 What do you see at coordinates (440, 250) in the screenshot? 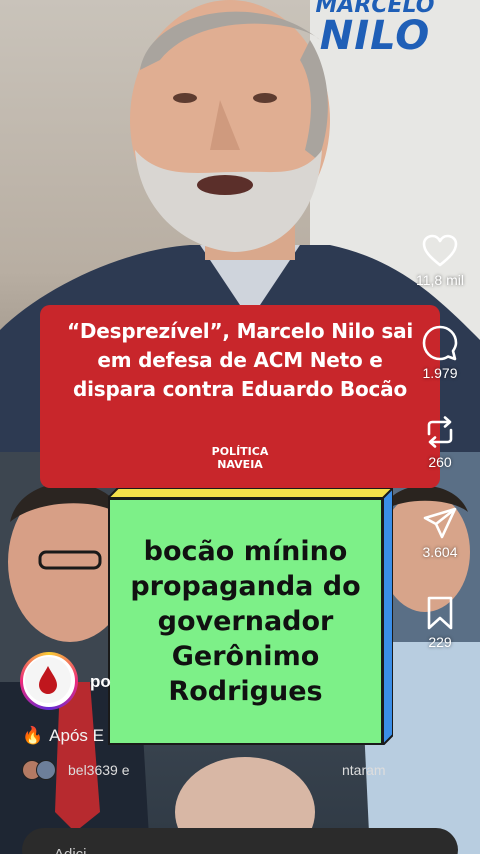
I see `heart-icon` at bounding box center [440, 250].